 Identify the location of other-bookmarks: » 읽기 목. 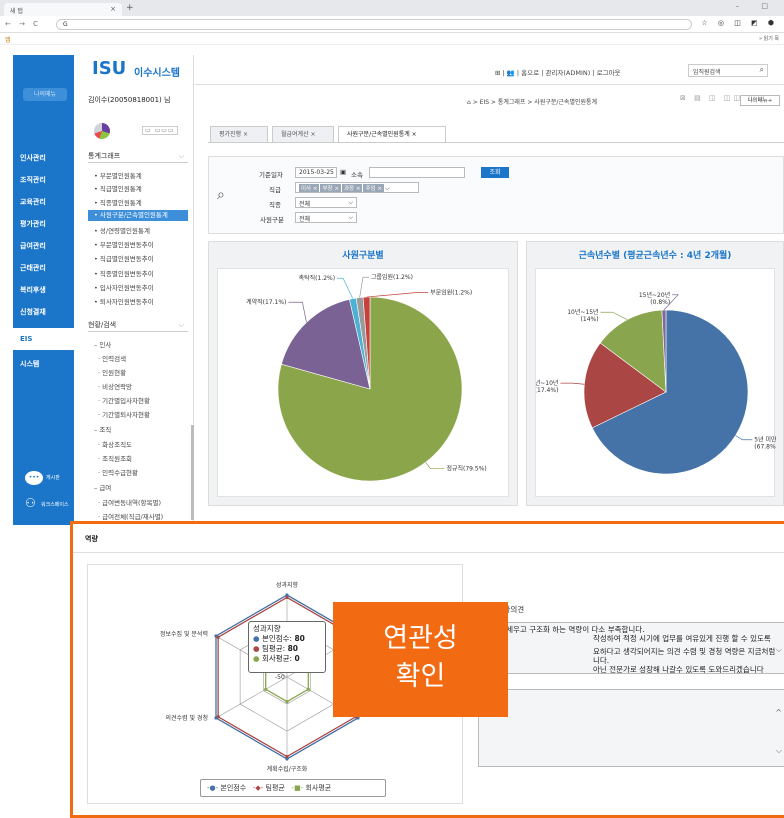
(769, 38).